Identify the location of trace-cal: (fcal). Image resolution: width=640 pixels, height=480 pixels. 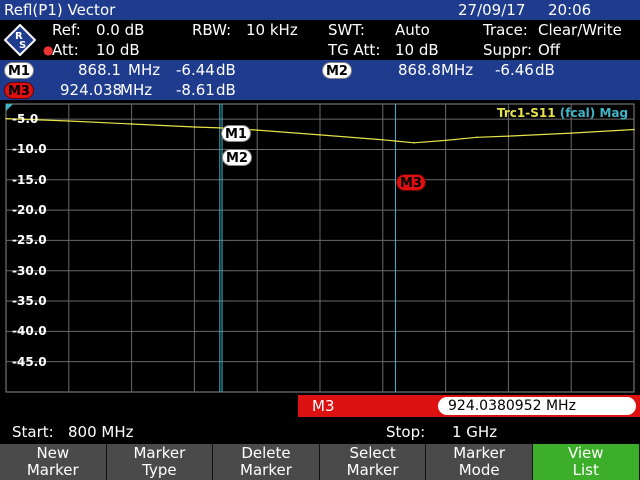
(577, 113).